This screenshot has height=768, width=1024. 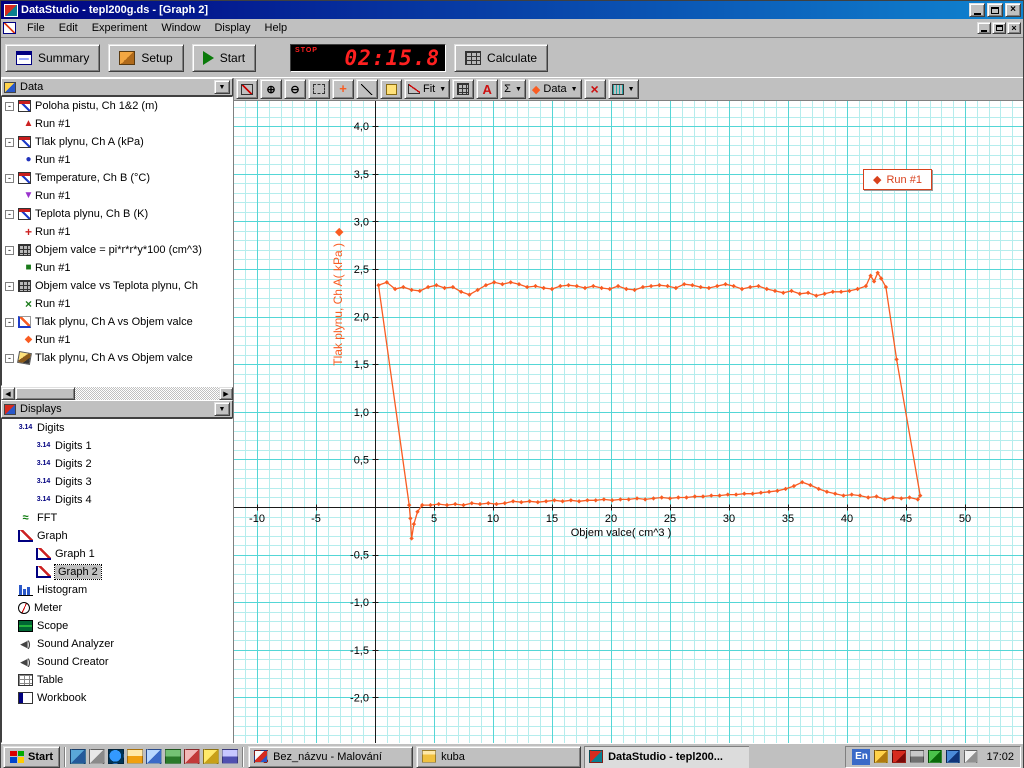 What do you see at coordinates (117, 500) in the screenshot?
I see `display-item-digits-4: 3.14 Digits 4` at bounding box center [117, 500].